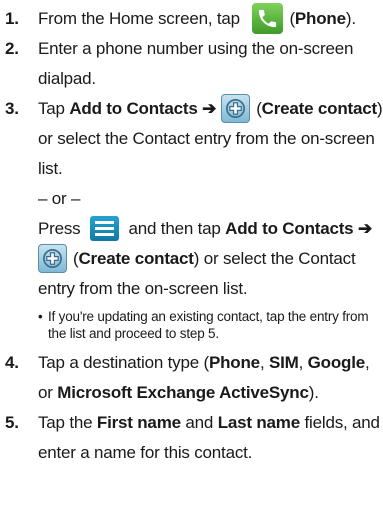 This screenshot has height=506, width=383. I want to click on step-number: 1., so click(12, 18).